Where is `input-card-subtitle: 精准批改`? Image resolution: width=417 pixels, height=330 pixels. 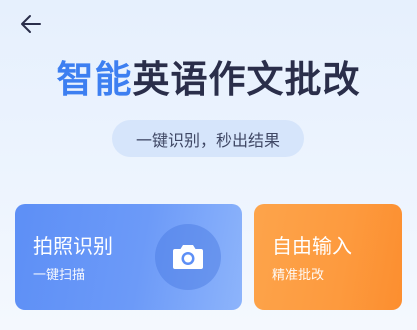
input-card-subtitle: 精准批改 is located at coordinates (298, 275).